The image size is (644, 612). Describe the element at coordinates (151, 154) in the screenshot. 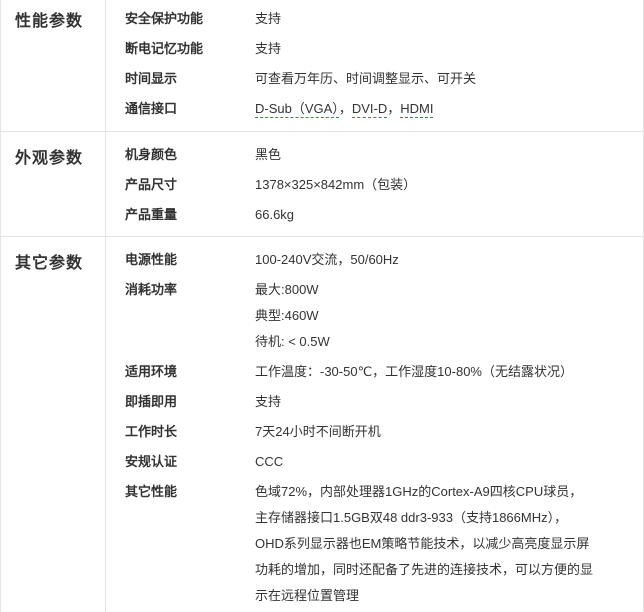

I see `spec-label: 机身颜色` at that location.